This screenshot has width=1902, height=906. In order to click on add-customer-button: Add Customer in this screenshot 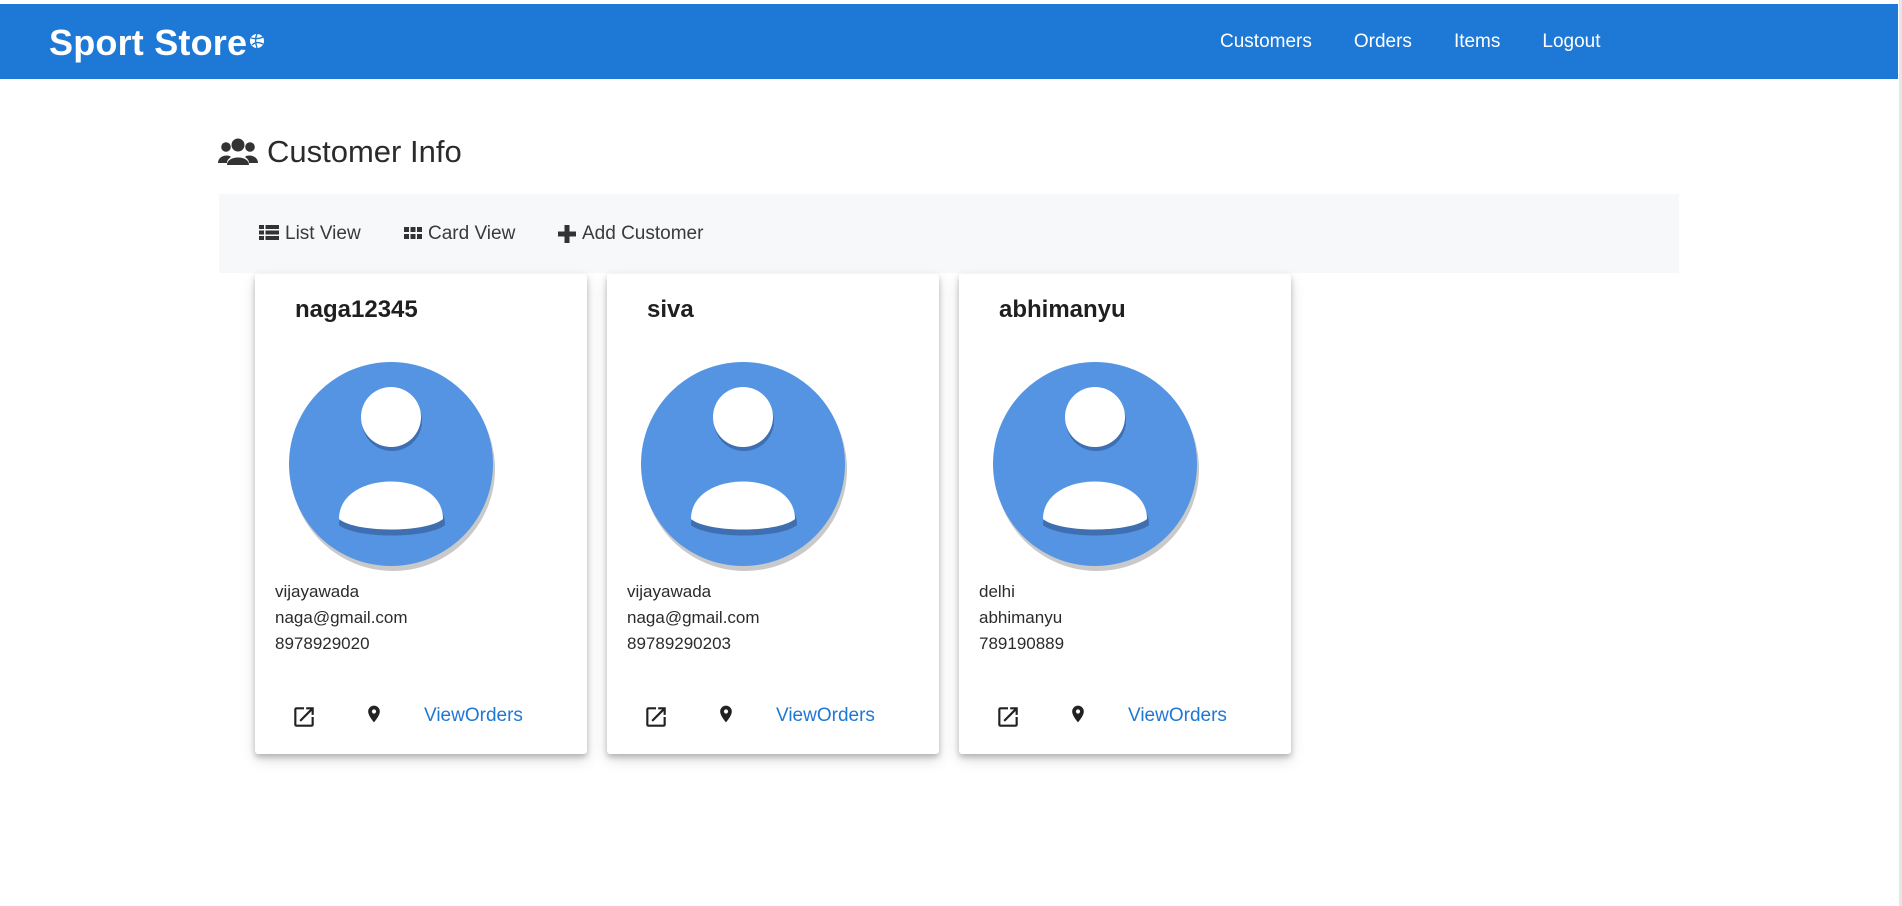, I will do `click(630, 233)`.